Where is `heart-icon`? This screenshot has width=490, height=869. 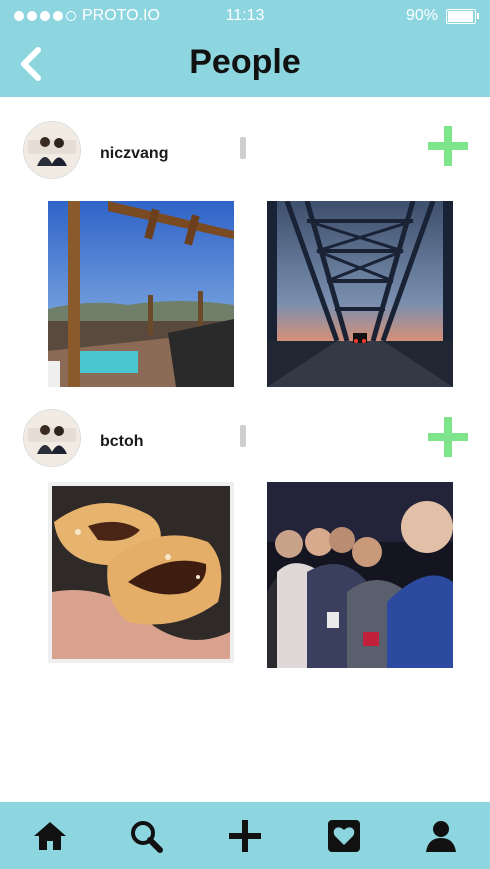
heart-icon is located at coordinates (344, 836).